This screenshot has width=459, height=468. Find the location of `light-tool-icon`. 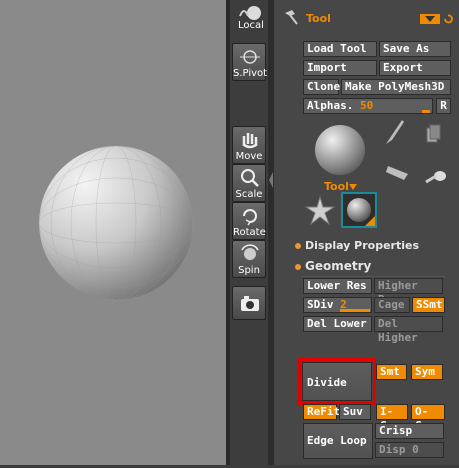

light-tool-icon is located at coordinates (436, 176).